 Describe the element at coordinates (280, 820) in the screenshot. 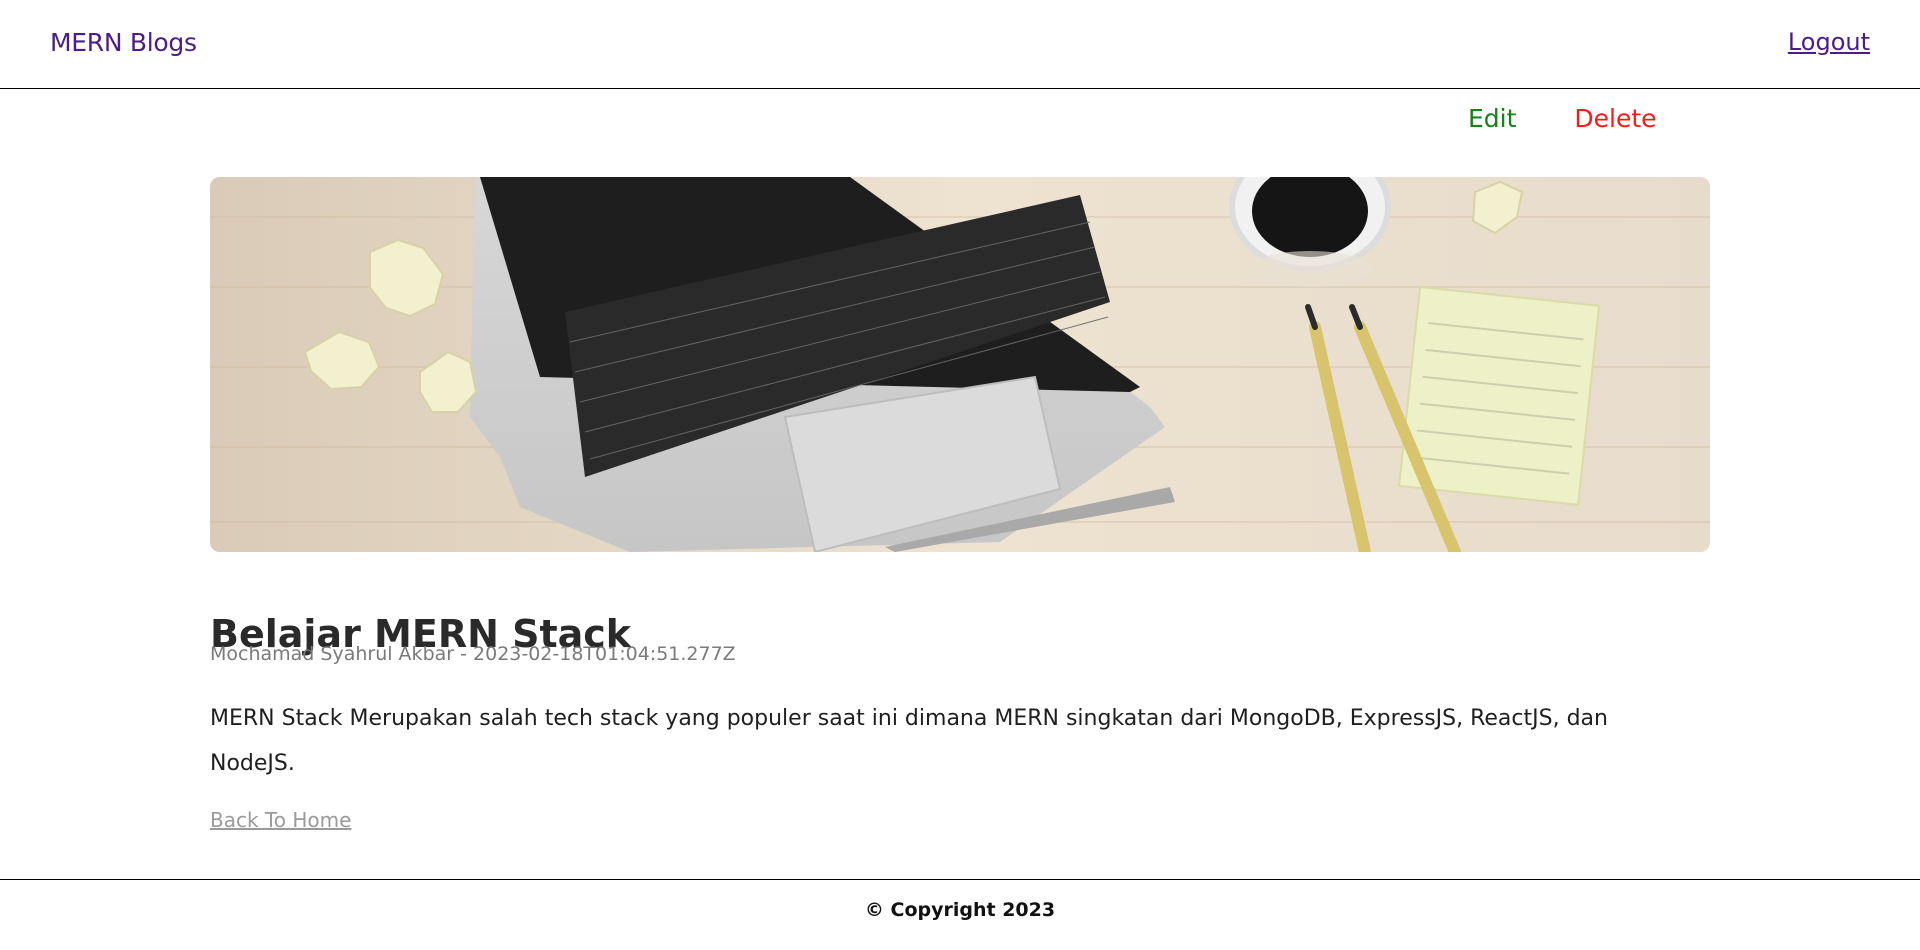

I see `back-to-home-link: Back To Home` at that location.